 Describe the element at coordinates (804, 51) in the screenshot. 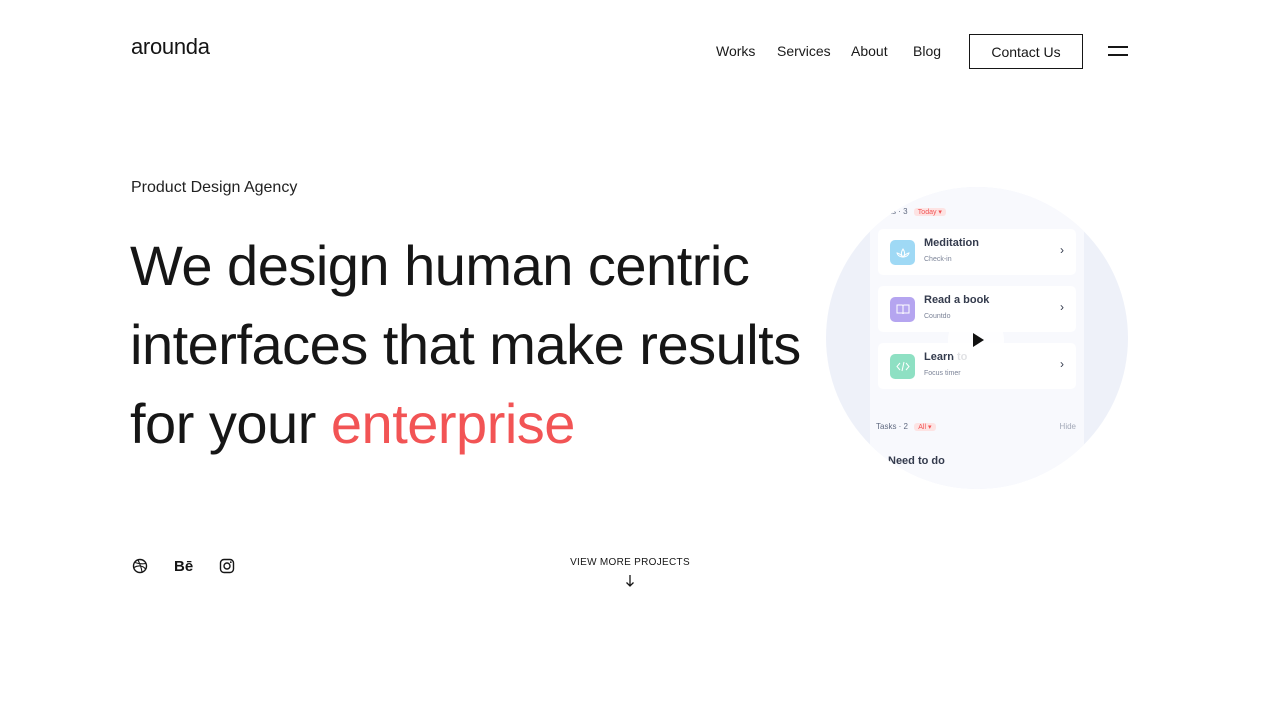

I see `nav-link-services: Services` at that location.